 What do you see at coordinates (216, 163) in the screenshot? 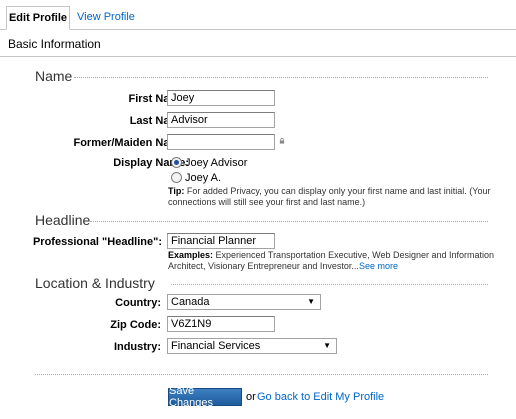
I see `display-option-full-label: Joey Advisor` at bounding box center [216, 163].